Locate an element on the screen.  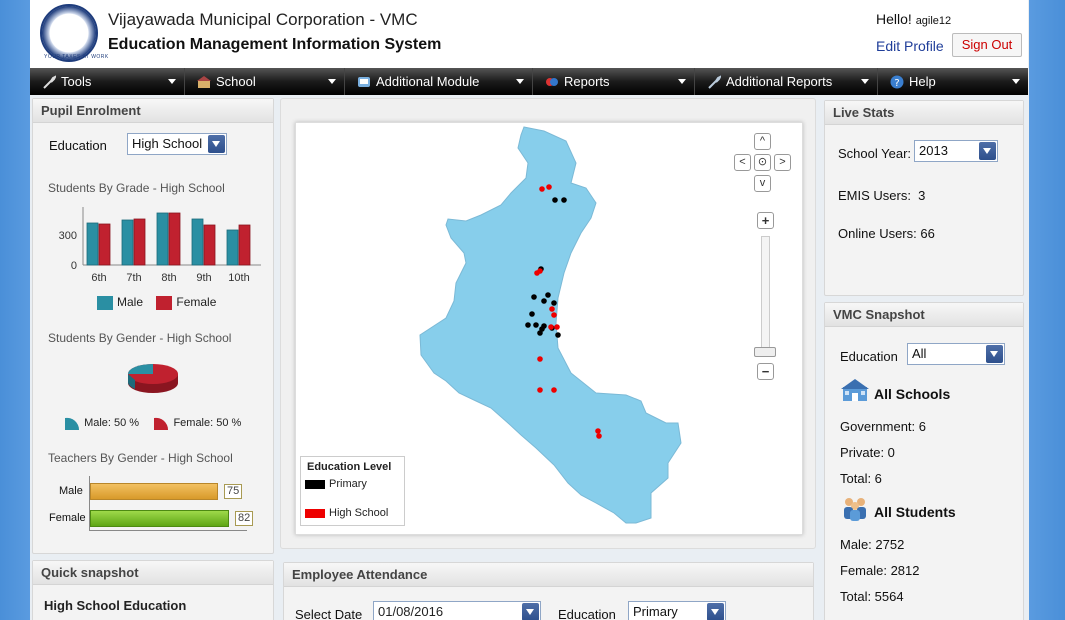
bar-male-8th is located at coordinates (162, 239).